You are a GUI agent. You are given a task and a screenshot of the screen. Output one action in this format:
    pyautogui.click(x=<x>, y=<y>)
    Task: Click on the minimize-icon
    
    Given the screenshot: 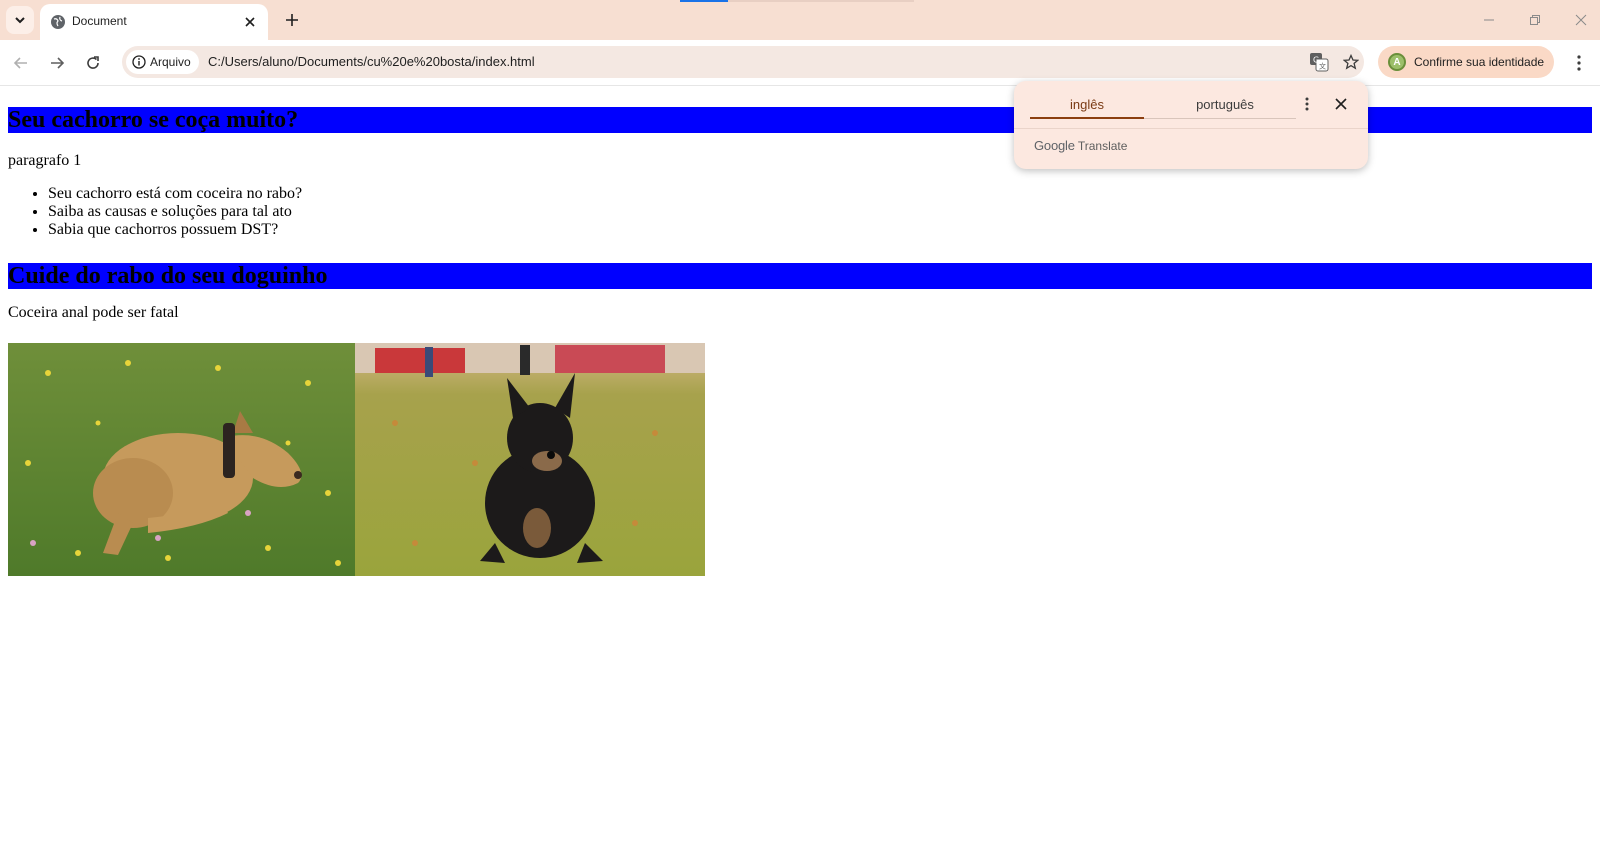 What is the action you would take?
    pyautogui.click(x=1489, y=20)
    